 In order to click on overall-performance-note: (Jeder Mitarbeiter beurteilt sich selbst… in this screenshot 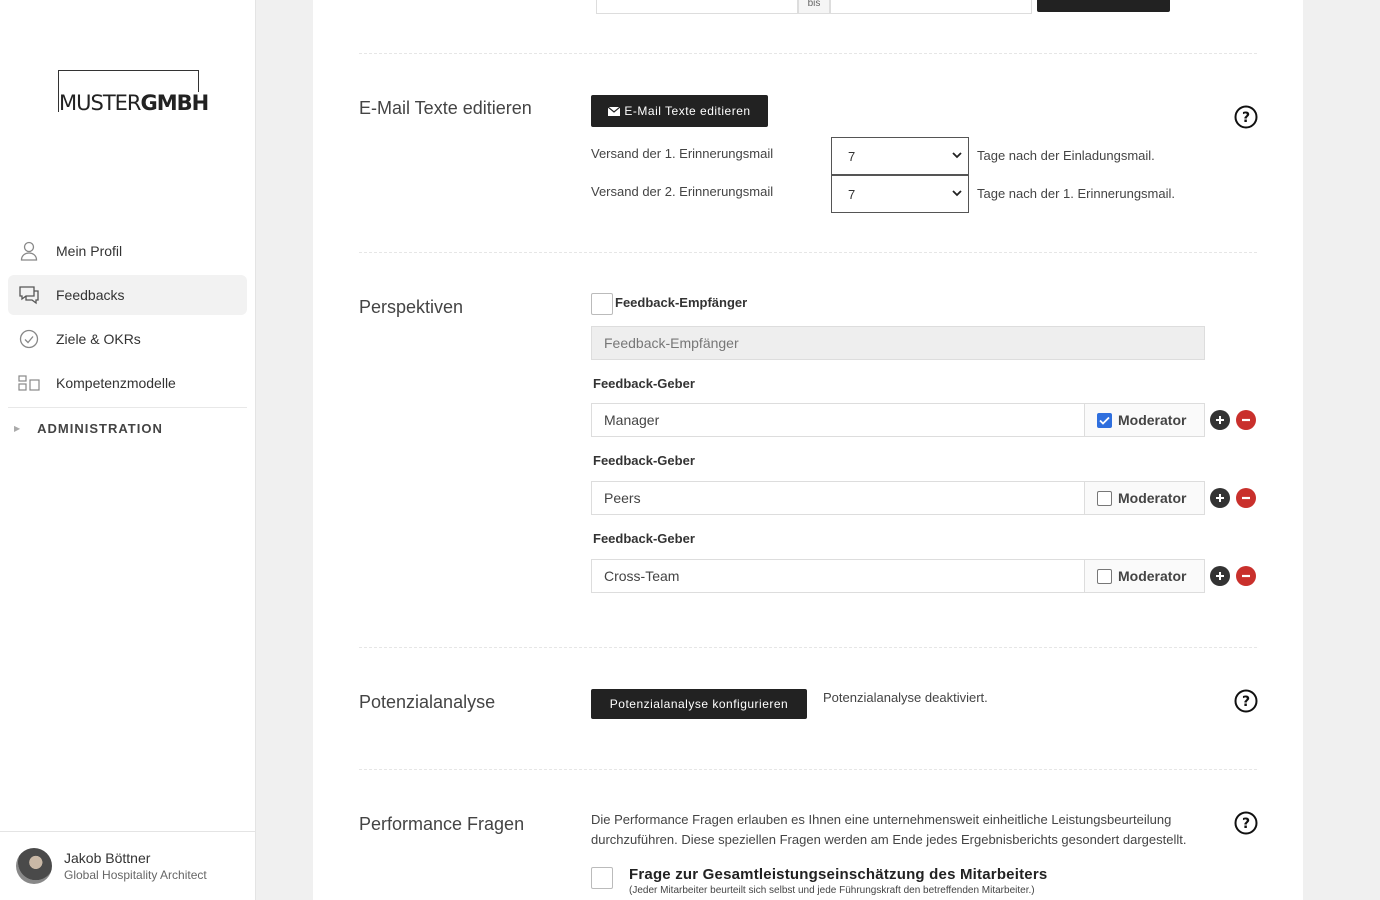, I will do `click(832, 890)`.